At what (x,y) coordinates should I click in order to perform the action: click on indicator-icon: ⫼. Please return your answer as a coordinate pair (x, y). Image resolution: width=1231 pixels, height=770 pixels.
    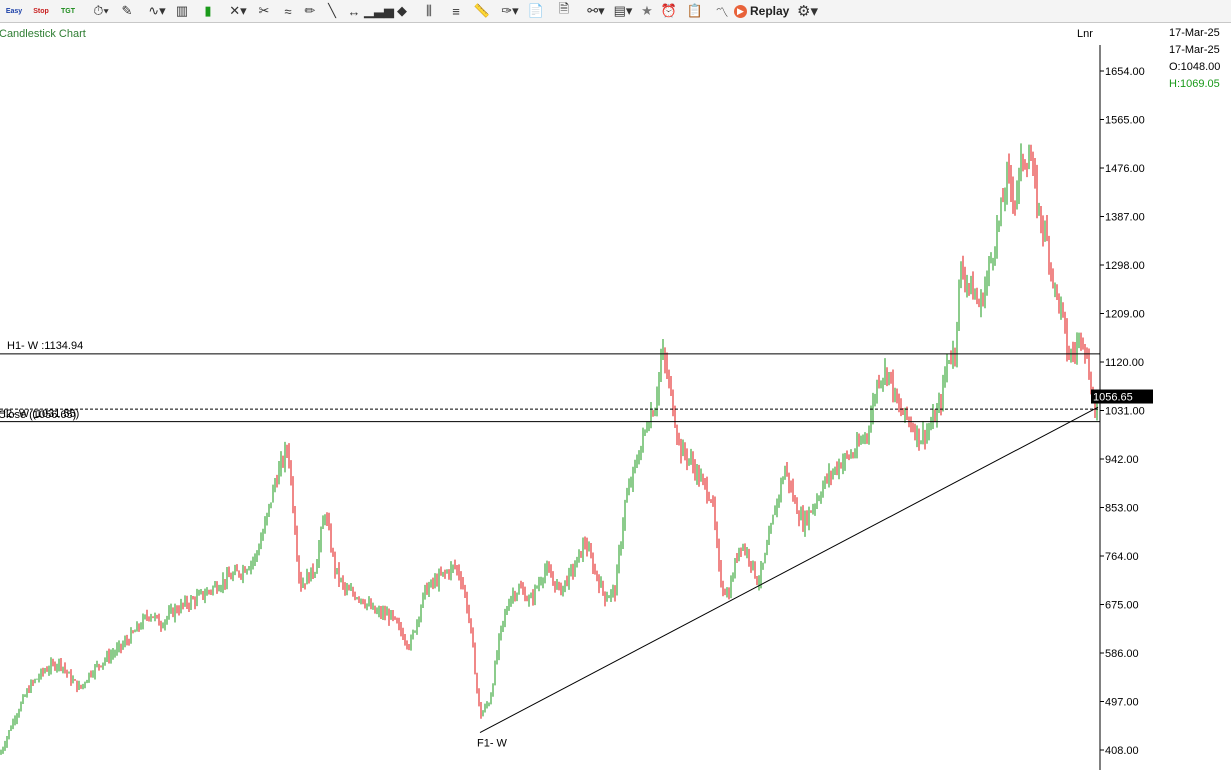
    Looking at the image, I should click on (429, 11).